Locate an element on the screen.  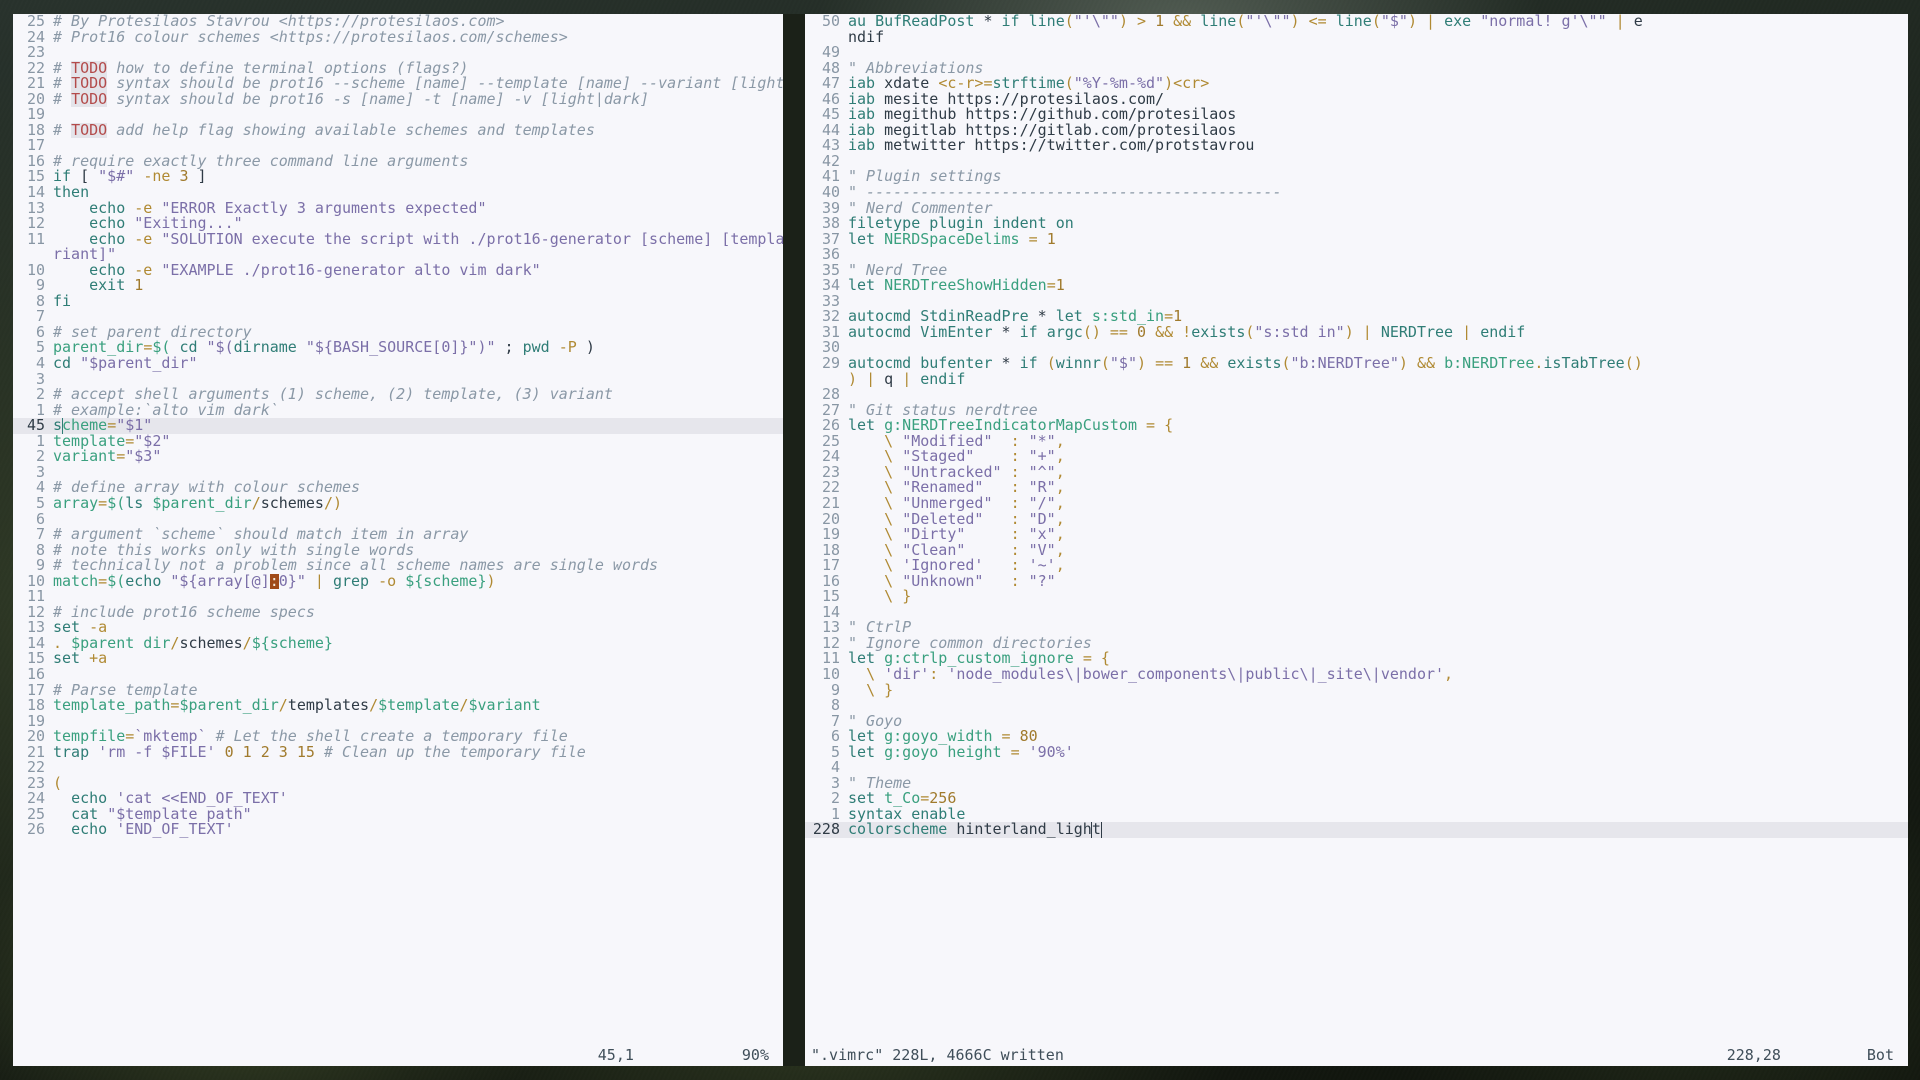
code-line: 6 let g:goyo_width = 80 is located at coordinates (1356, 737).